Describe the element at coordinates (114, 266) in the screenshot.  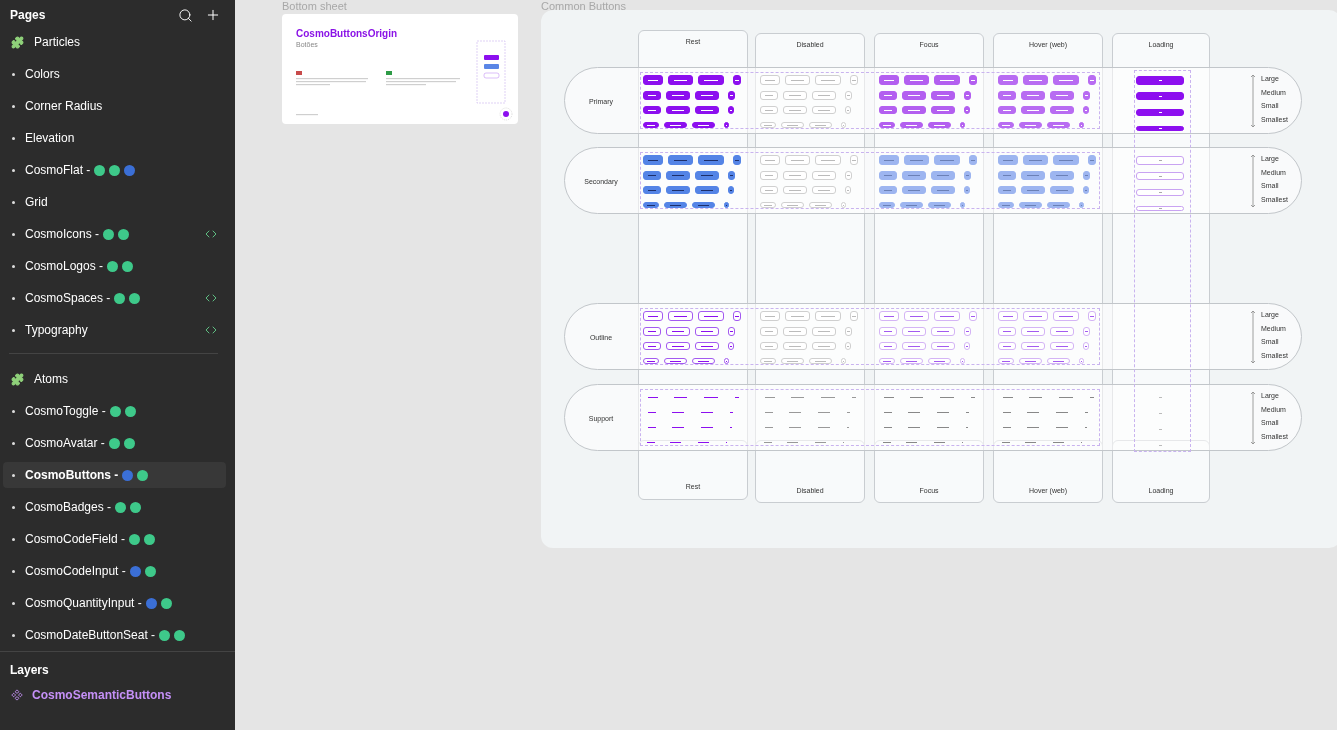
I see `page-item: CosmoLogos -` at that location.